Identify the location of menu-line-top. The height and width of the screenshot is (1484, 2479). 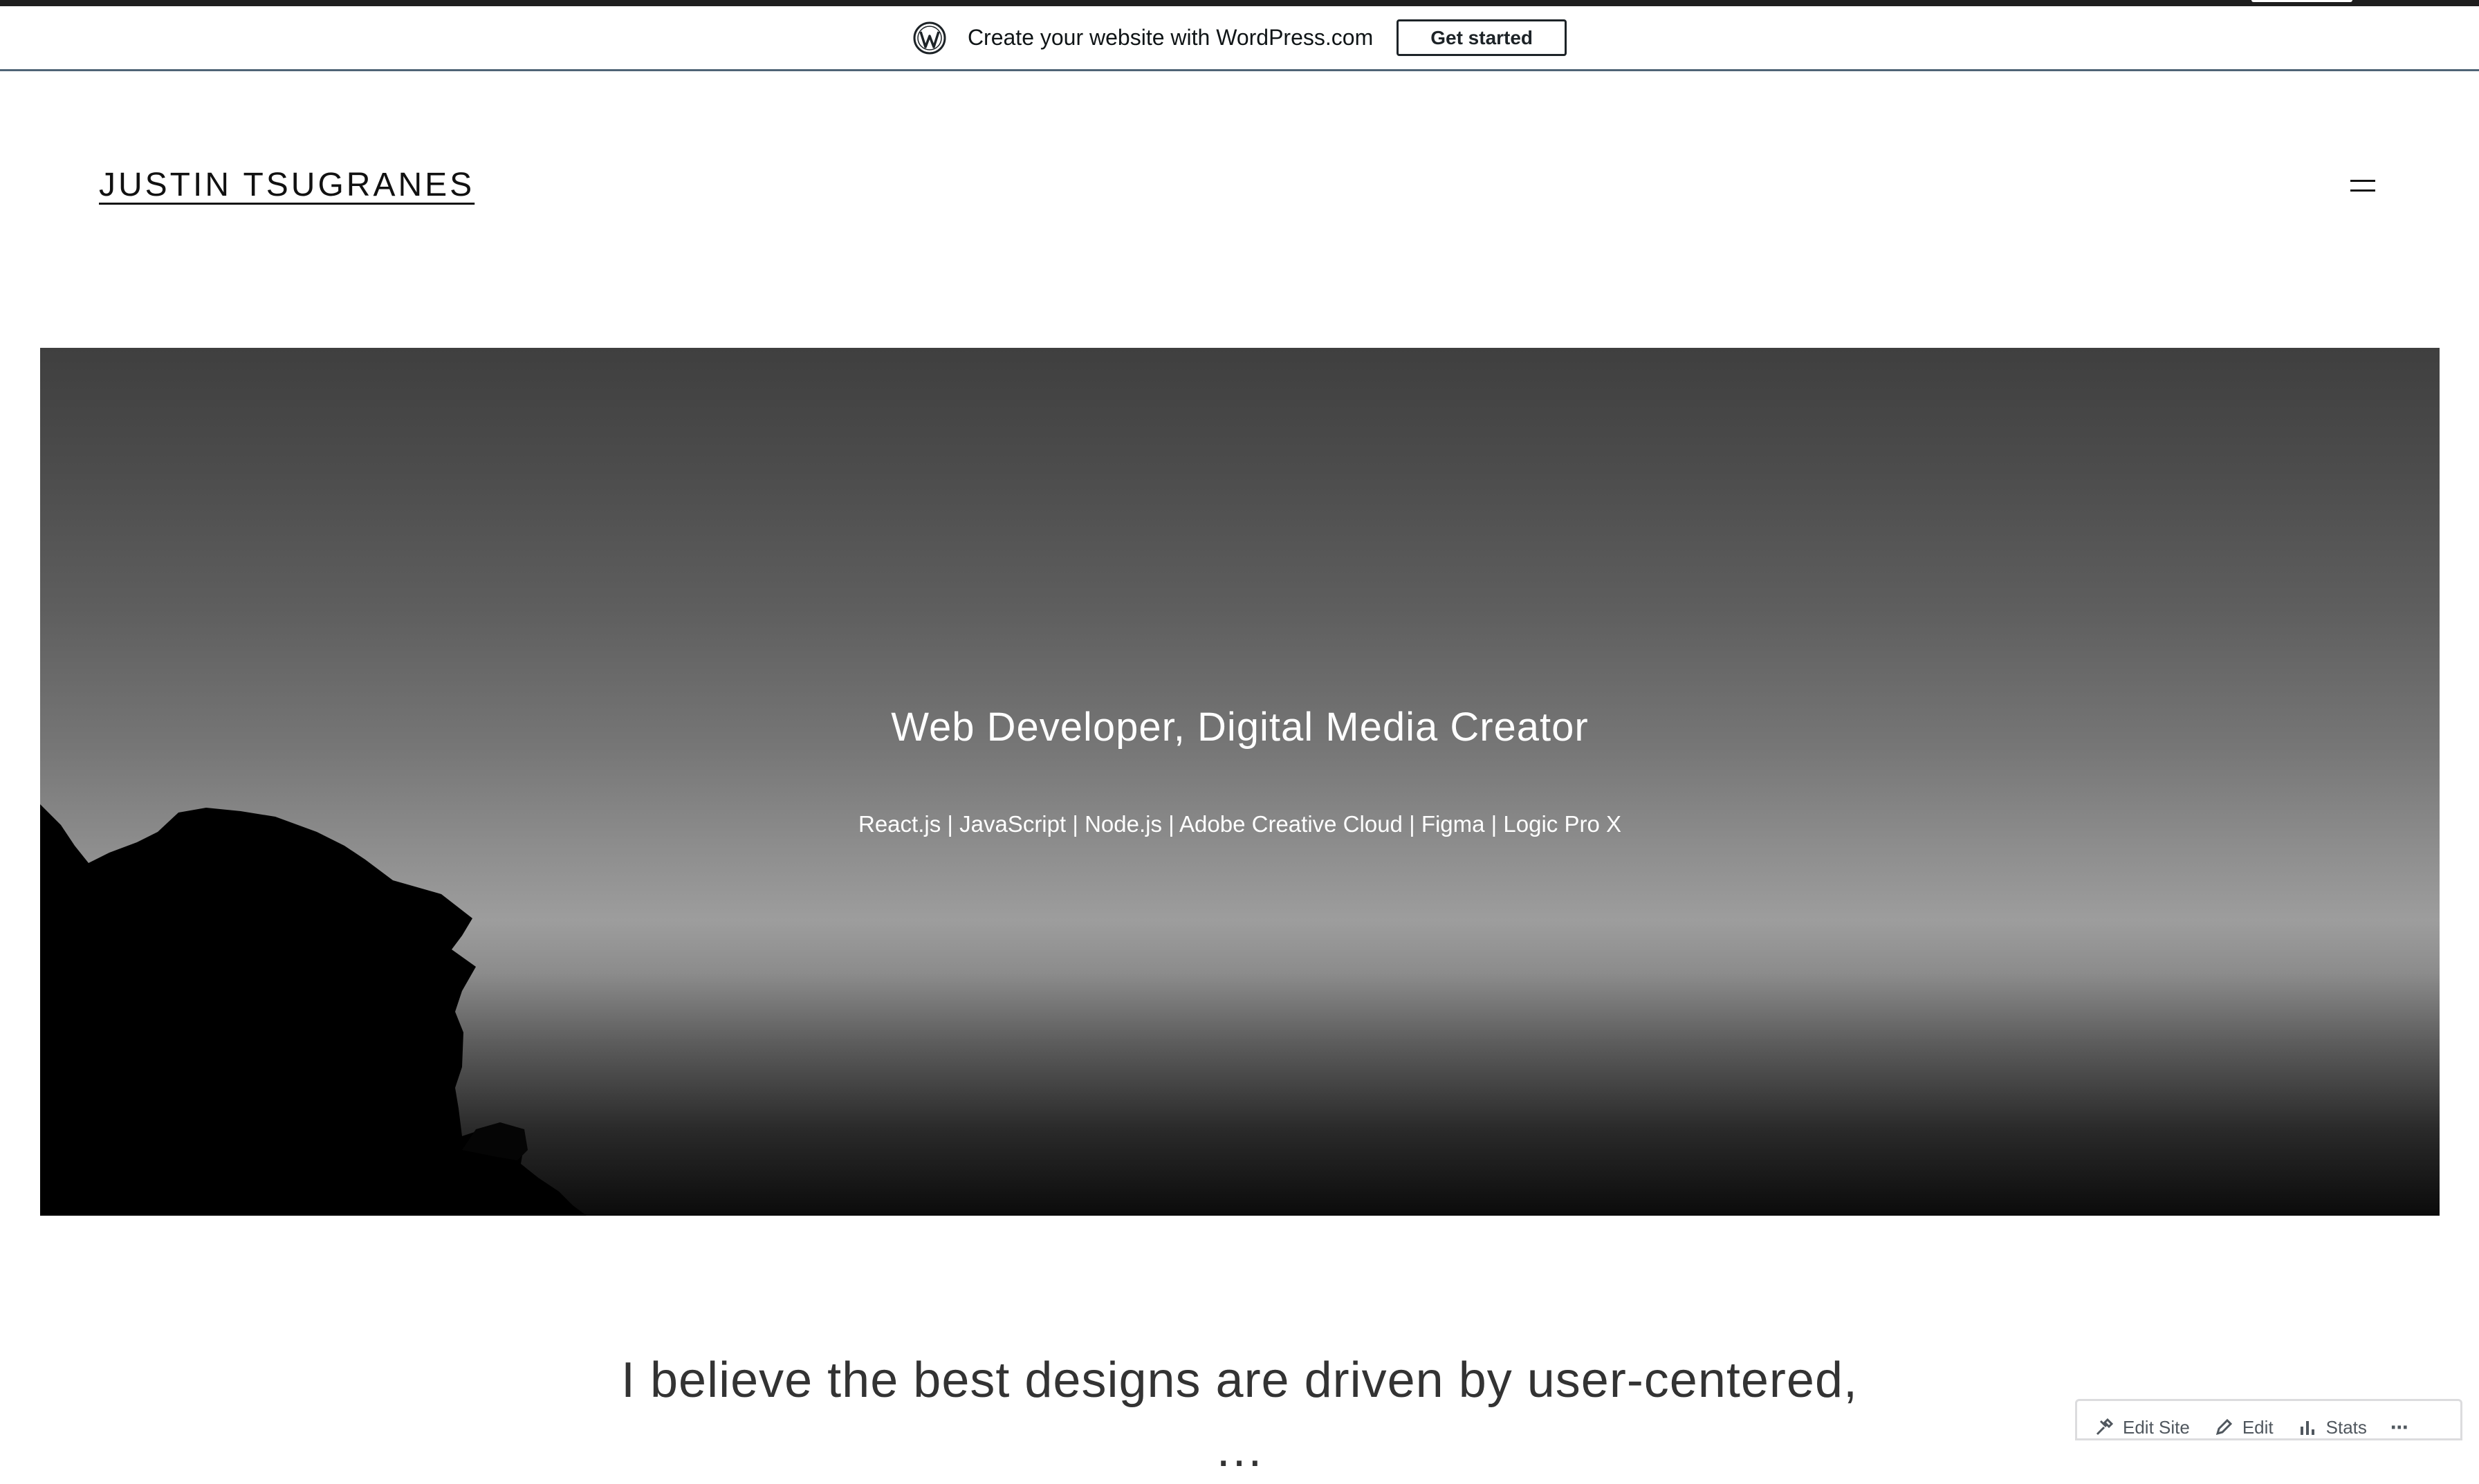
(2362, 181).